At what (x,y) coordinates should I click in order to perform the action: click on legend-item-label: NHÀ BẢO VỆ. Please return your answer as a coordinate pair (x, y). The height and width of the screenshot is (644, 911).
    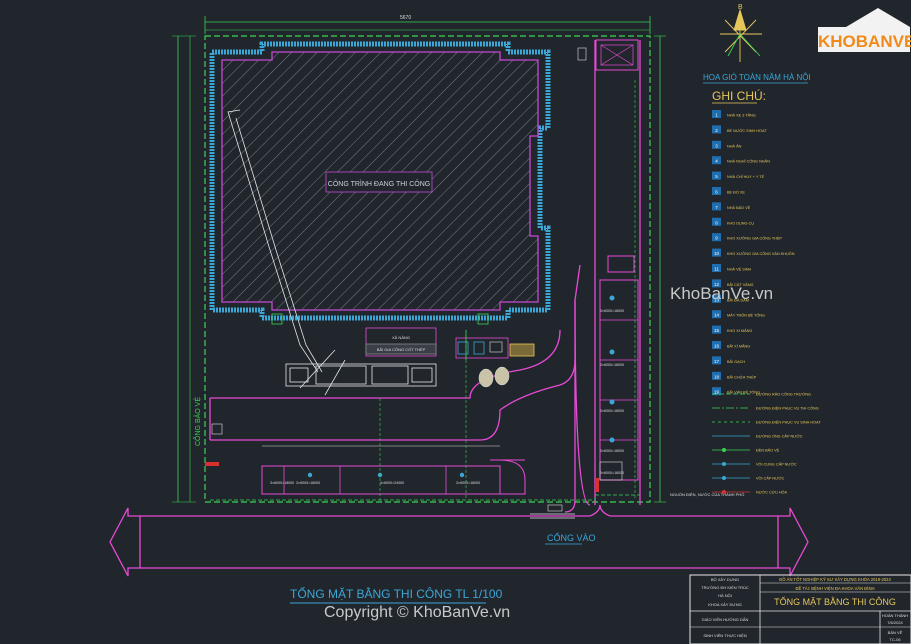
    Looking at the image, I should click on (739, 207).